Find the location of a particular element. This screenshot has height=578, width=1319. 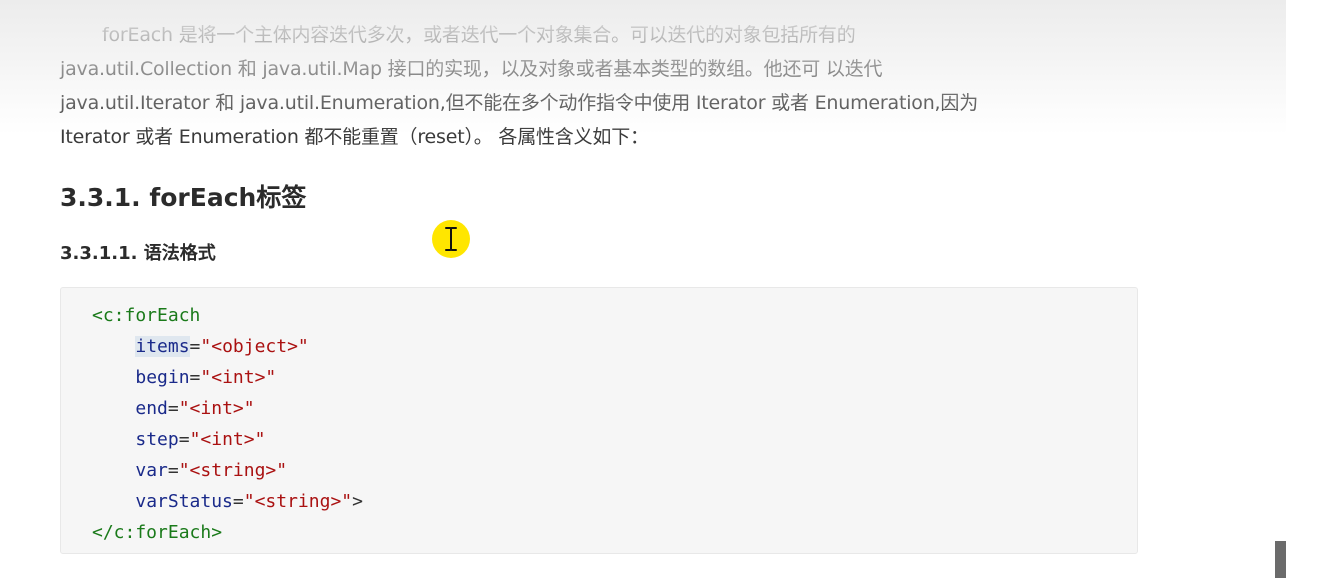

code-attr-name: step is located at coordinates (157, 439).